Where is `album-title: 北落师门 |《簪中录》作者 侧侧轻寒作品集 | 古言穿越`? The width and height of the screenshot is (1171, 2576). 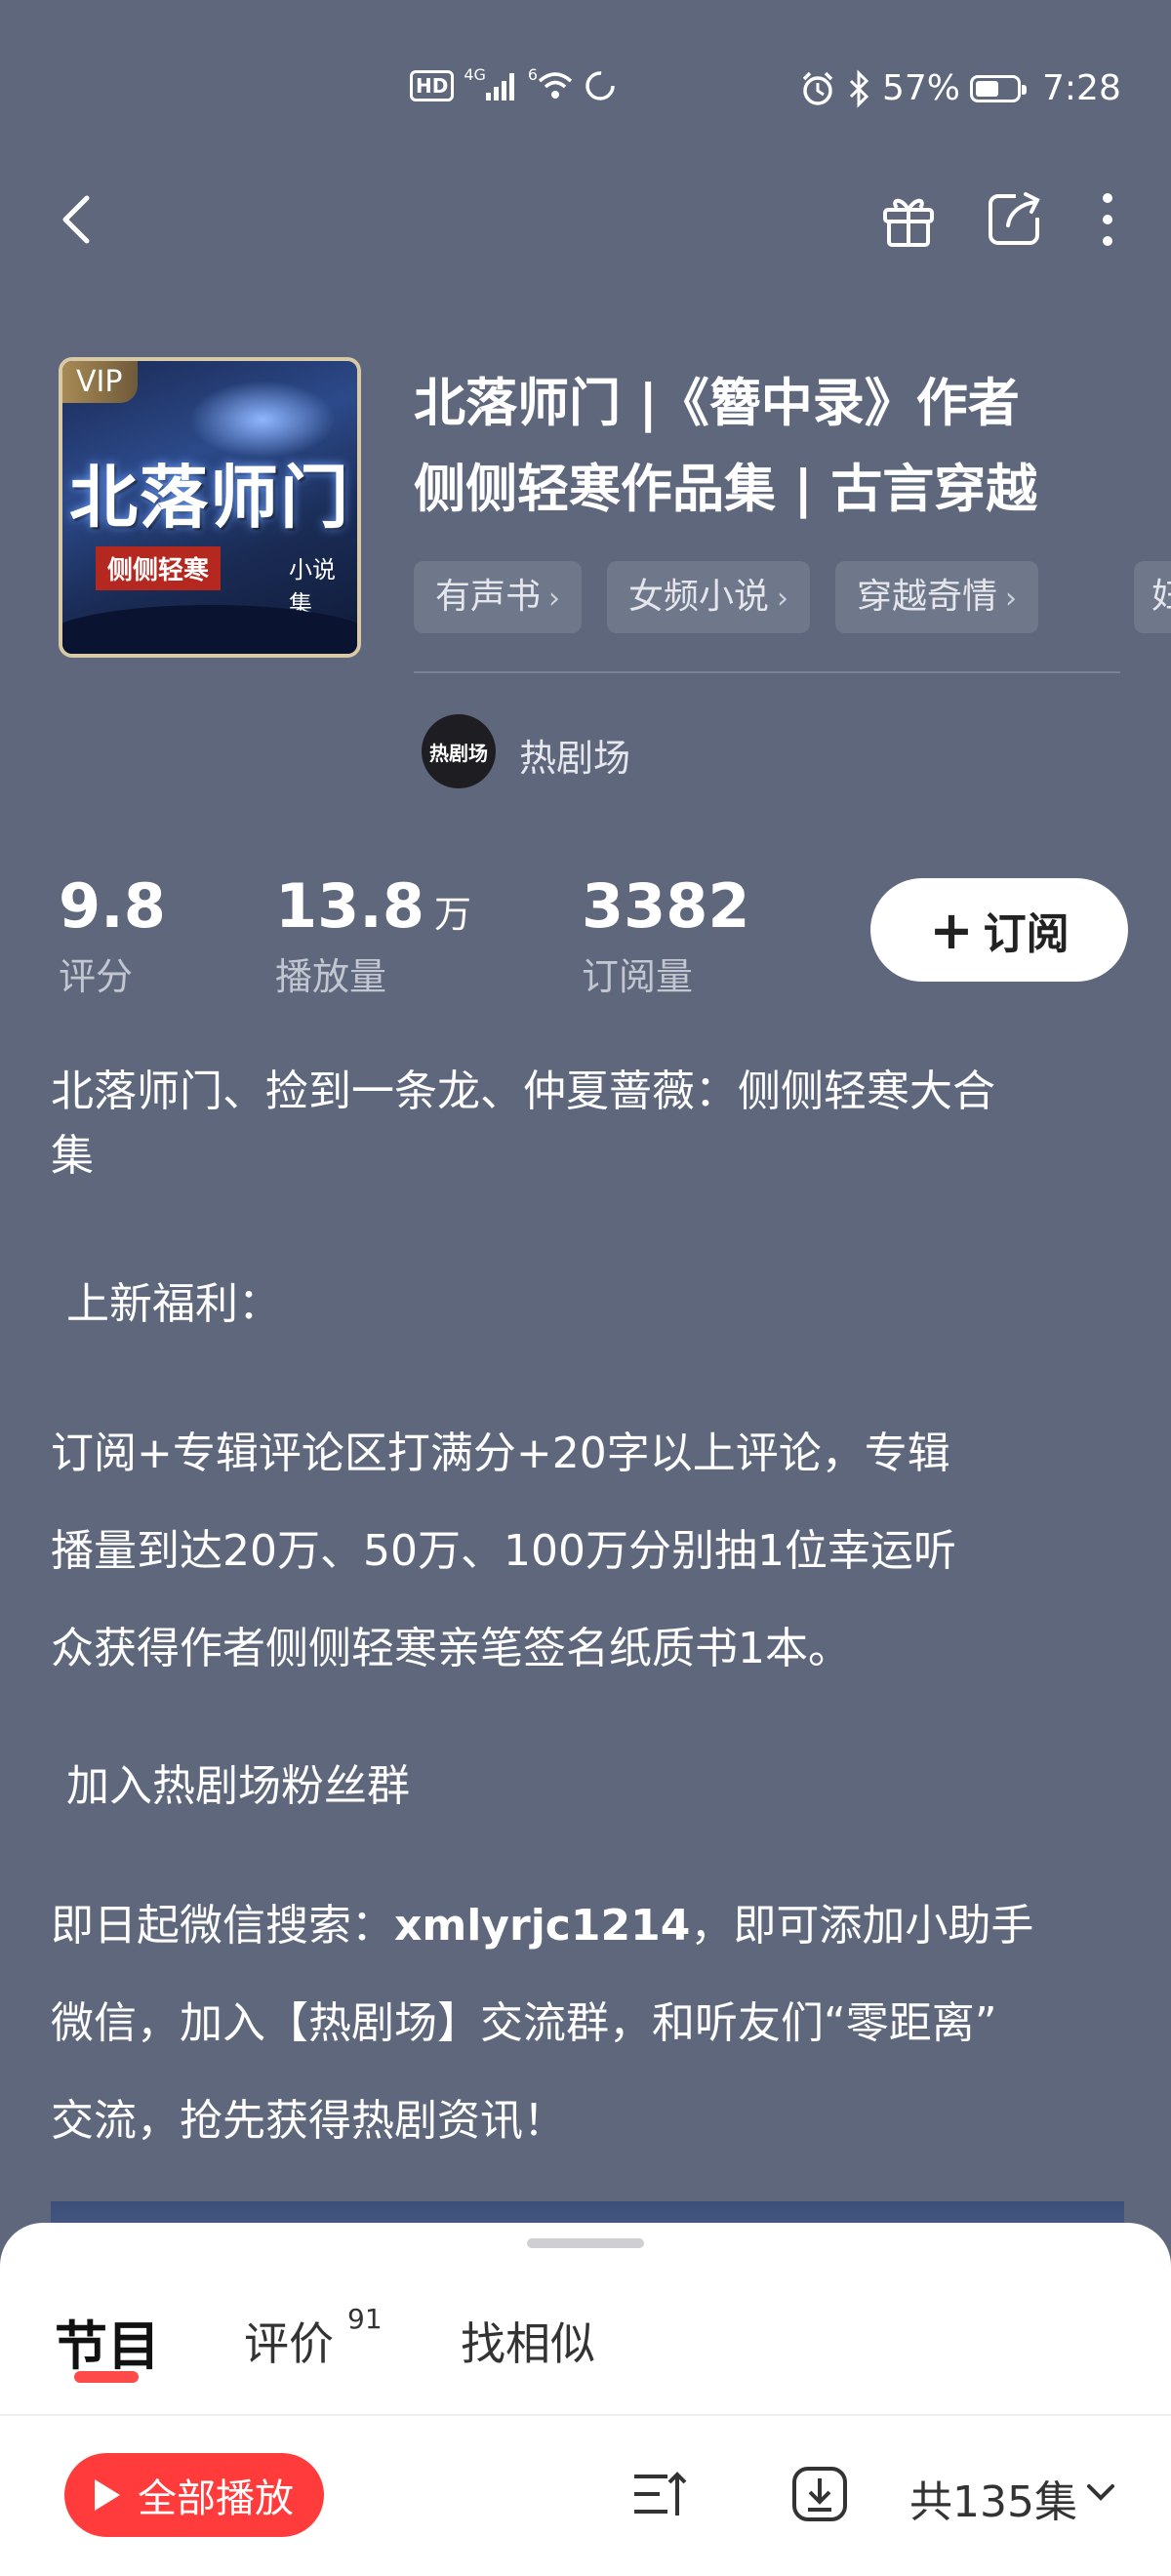 album-title: 北落师门 |《簪中录》作者 侧侧轻寒作品集 | 古言穿越 is located at coordinates (765, 447).